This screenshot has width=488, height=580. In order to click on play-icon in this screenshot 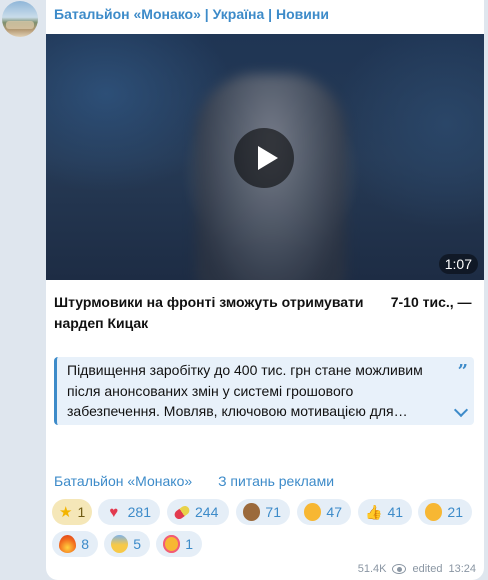, I will do `click(264, 158)`.